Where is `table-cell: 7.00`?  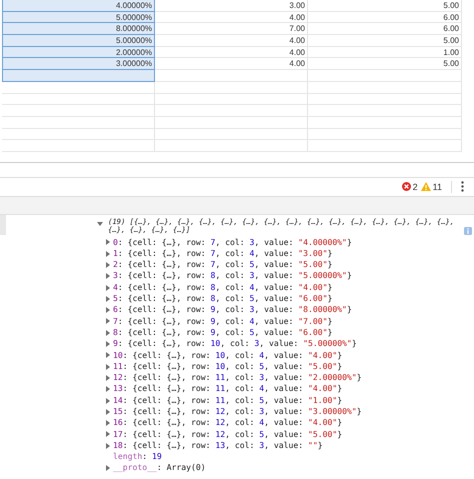
table-cell: 7.00 is located at coordinates (231, 29).